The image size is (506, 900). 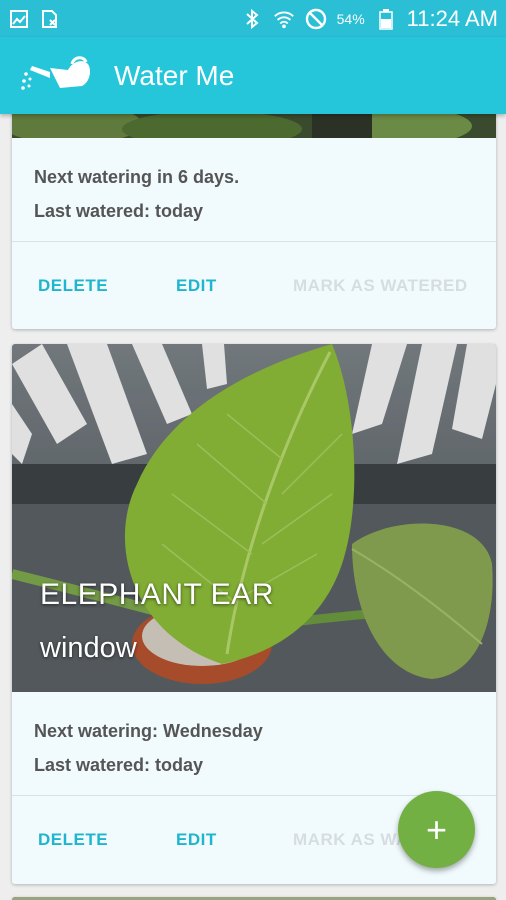 I want to click on plant-name: ELEPHANT EAR, so click(x=157, y=594).